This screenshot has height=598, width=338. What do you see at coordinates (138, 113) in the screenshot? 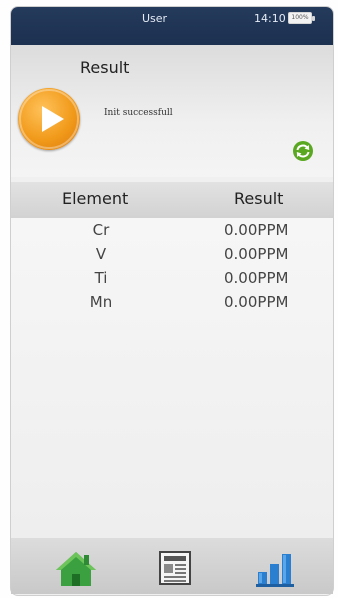
I see `init-status-message: Init successfull` at bounding box center [138, 113].